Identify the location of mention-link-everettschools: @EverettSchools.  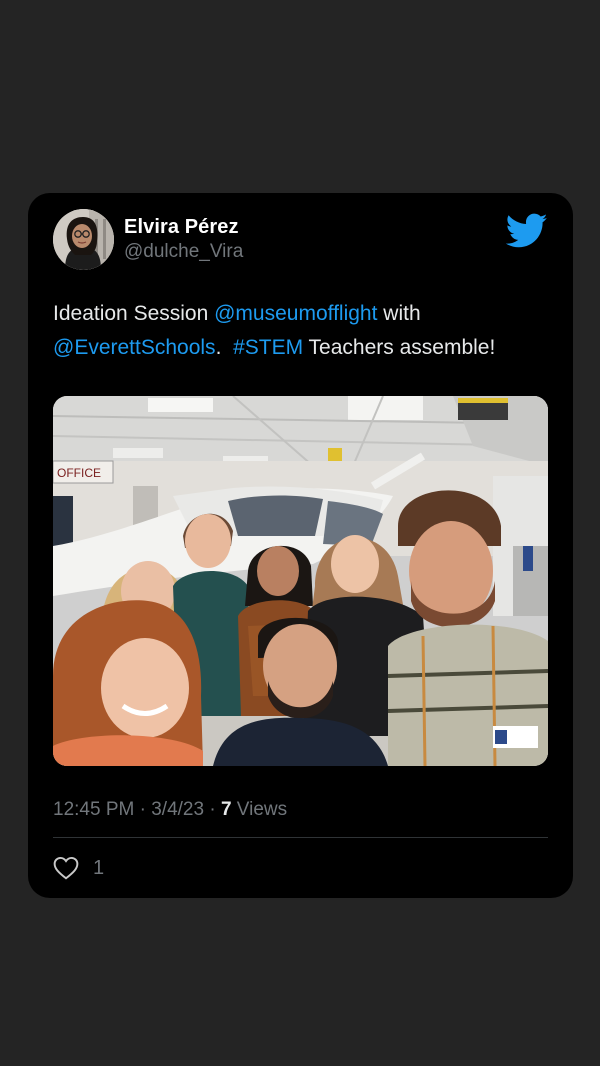
(134, 347).